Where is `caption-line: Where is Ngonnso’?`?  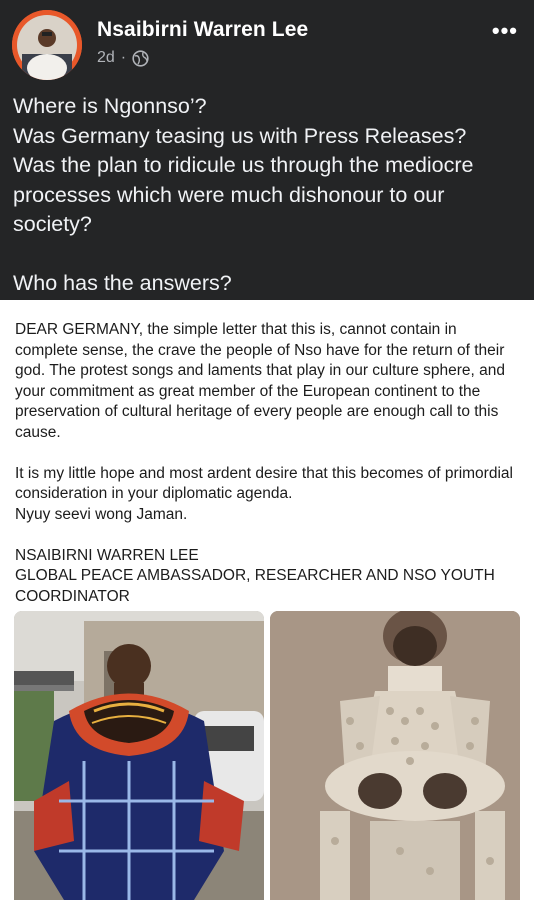 caption-line: Where is Ngonnso’? is located at coordinates (110, 106).